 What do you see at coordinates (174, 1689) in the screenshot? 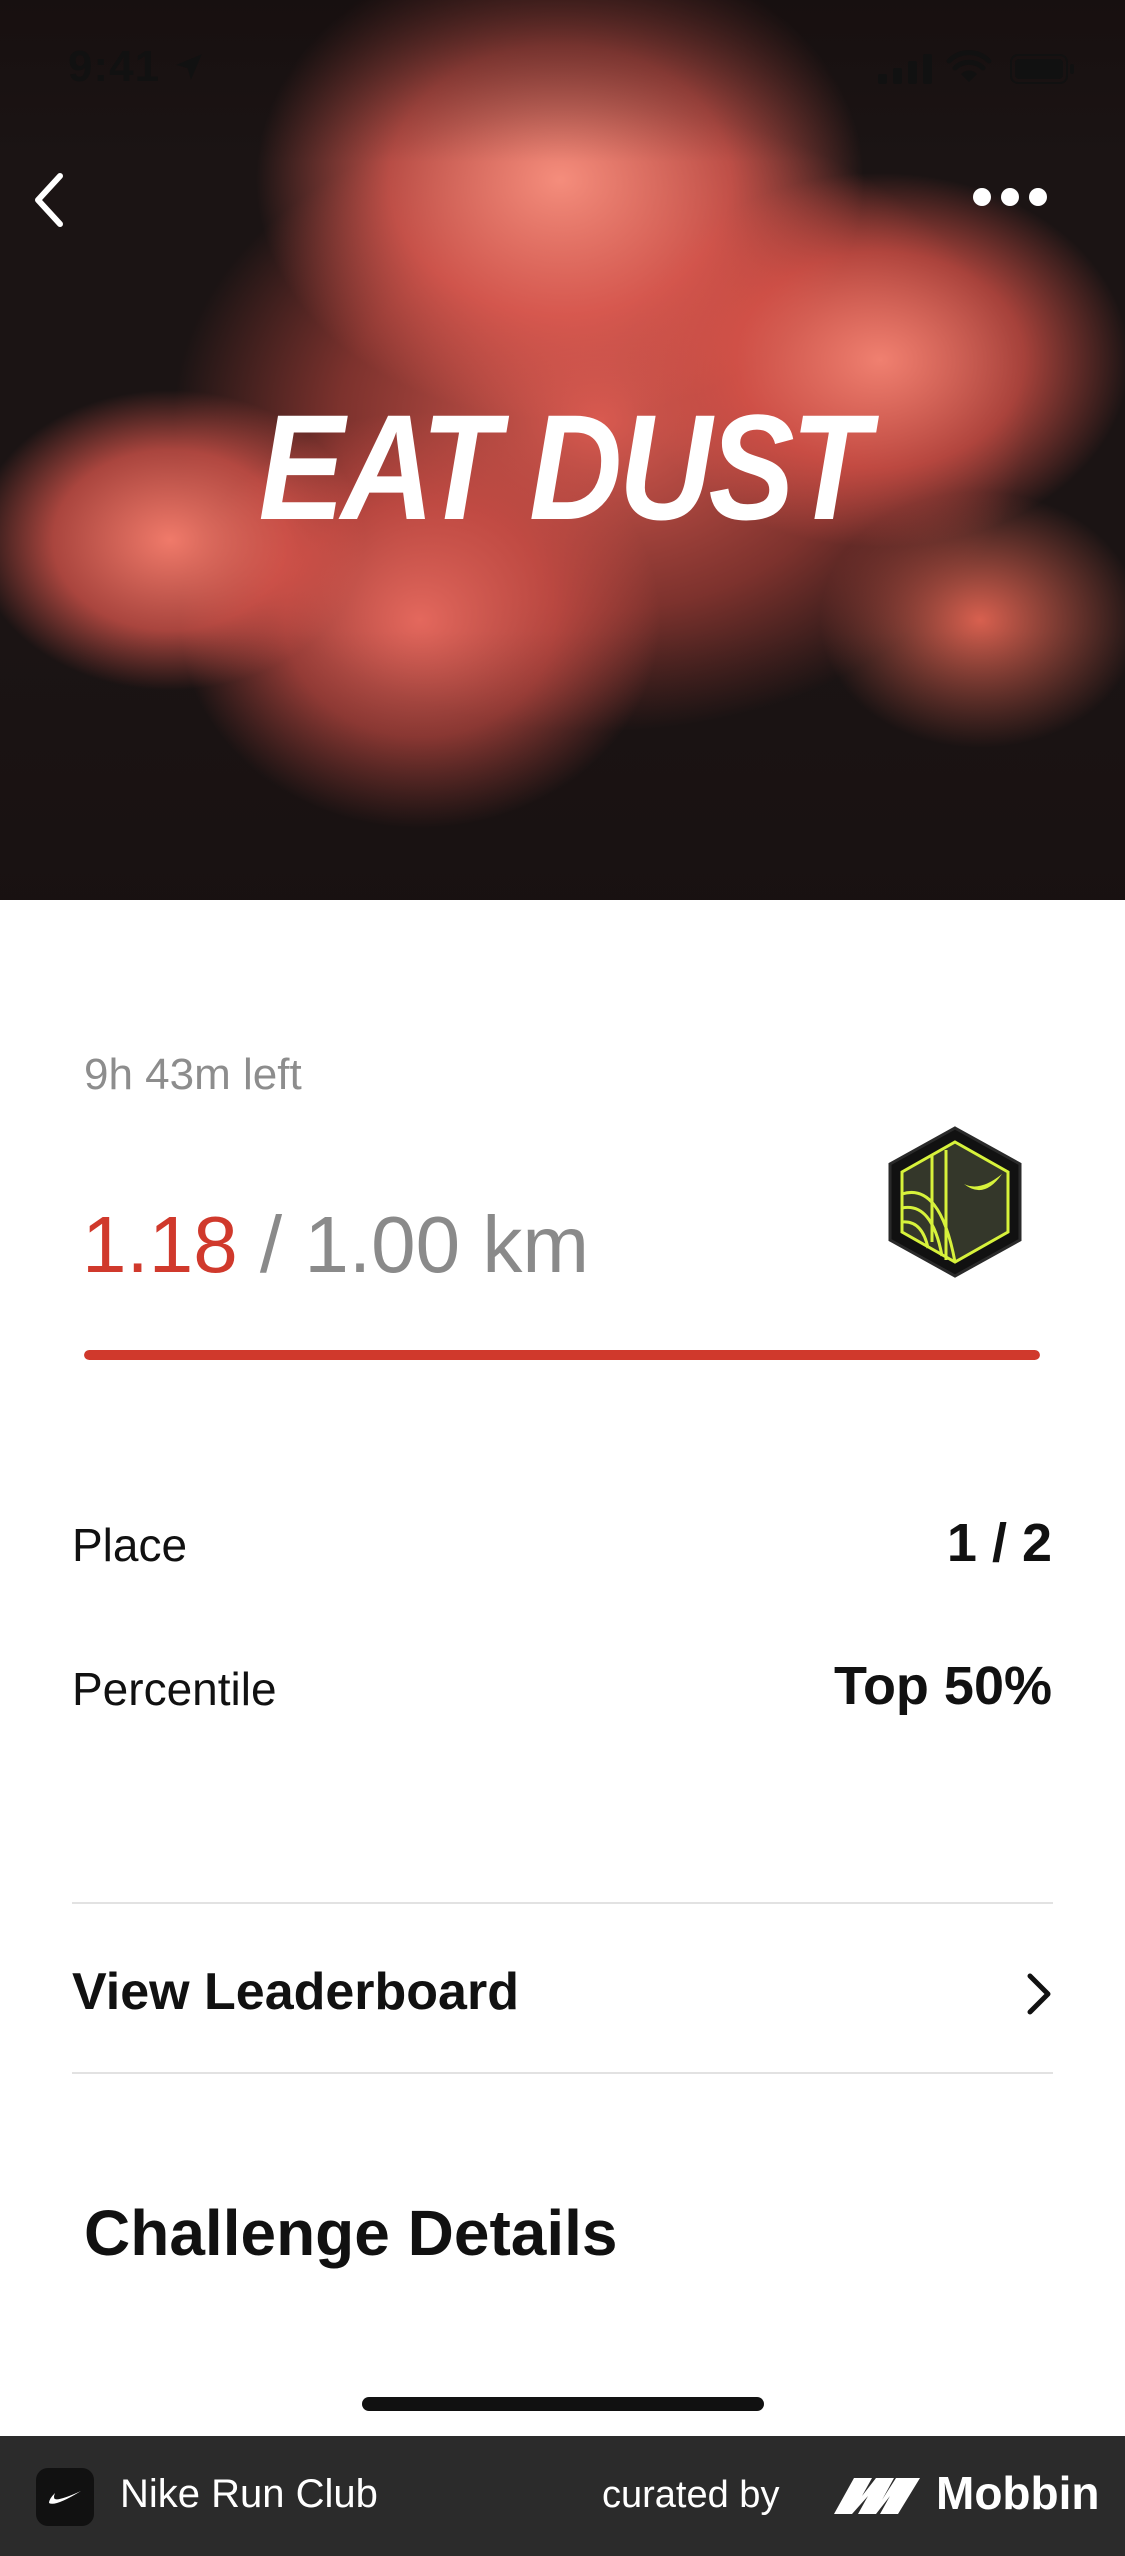
I see `percentile-label: Percentile` at bounding box center [174, 1689].